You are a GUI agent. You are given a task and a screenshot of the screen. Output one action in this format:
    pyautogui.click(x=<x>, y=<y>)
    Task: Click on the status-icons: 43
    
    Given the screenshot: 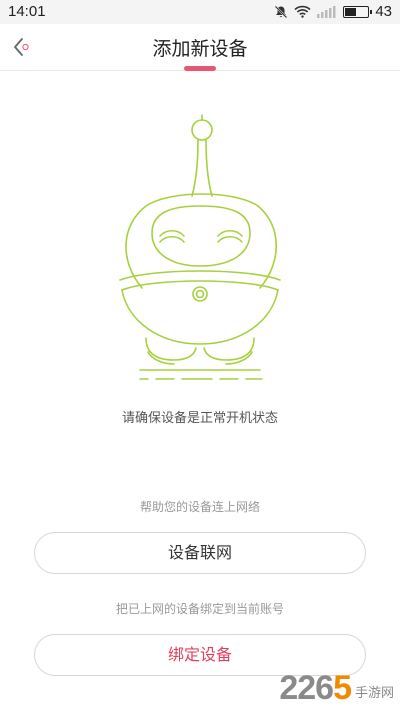 What is the action you would take?
    pyautogui.click(x=333, y=11)
    